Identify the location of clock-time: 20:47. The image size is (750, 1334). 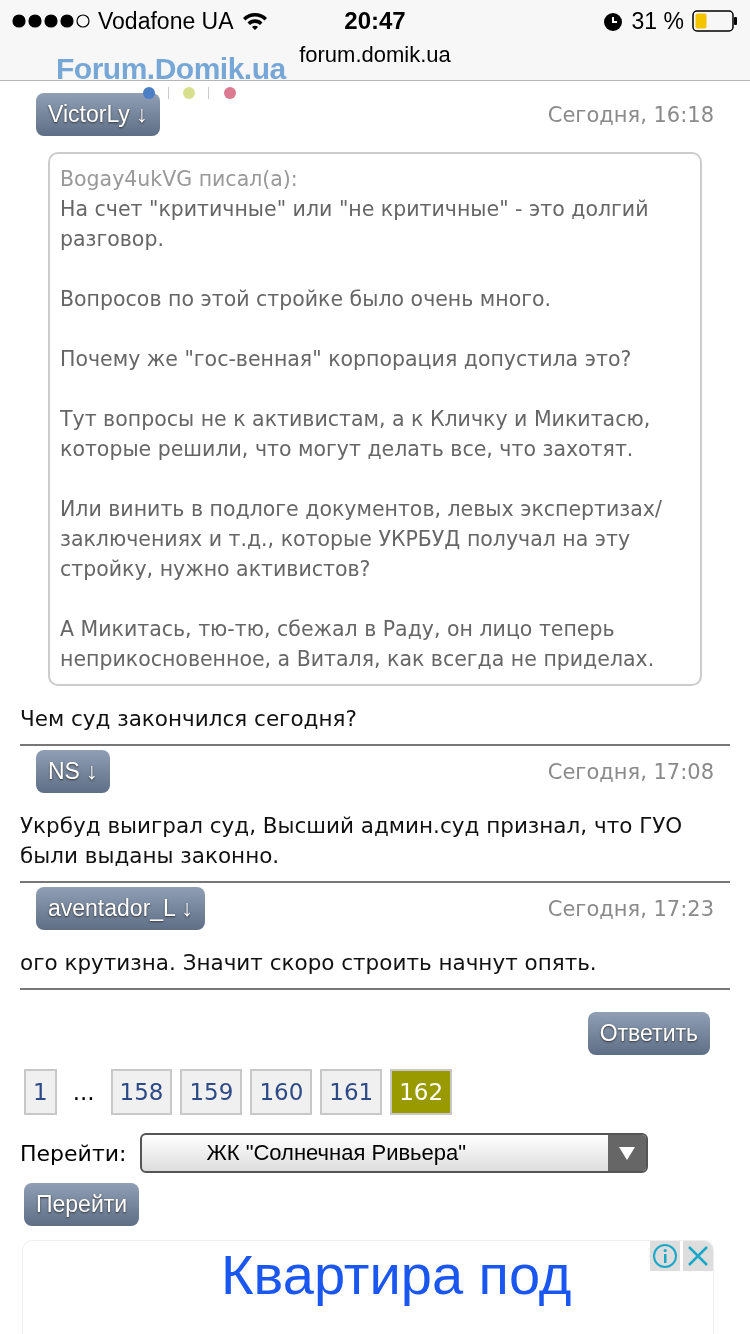
(375, 21).